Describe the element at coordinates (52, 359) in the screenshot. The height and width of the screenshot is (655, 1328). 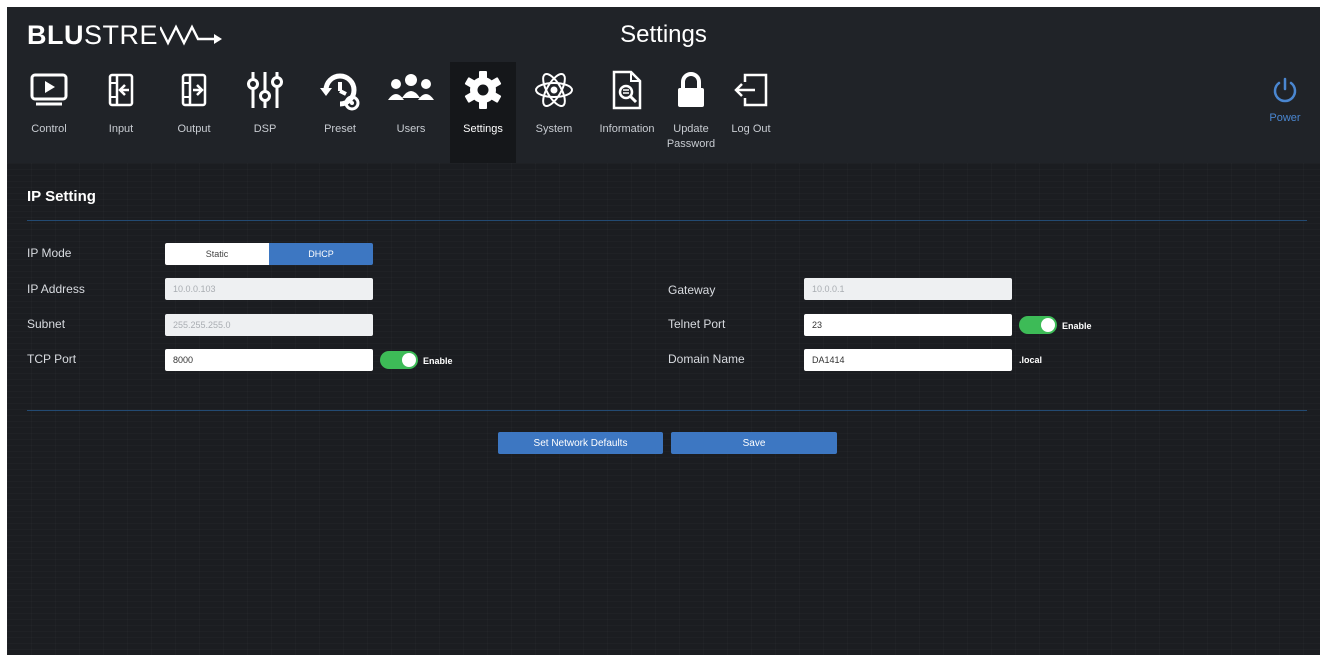
I see `tcp-port-label: TCP Port` at that location.